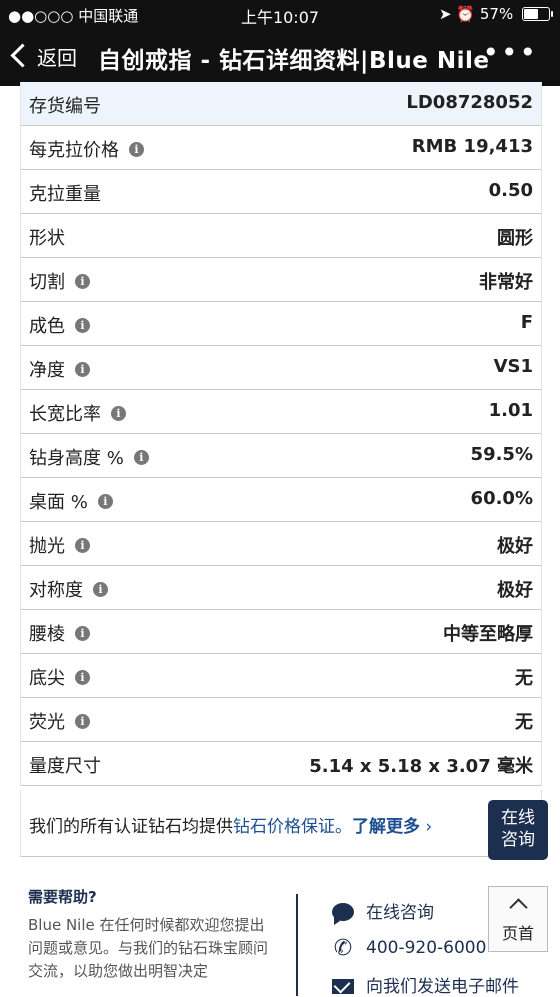  I want to click on spec-value: 60.0%, so click(501, 498).